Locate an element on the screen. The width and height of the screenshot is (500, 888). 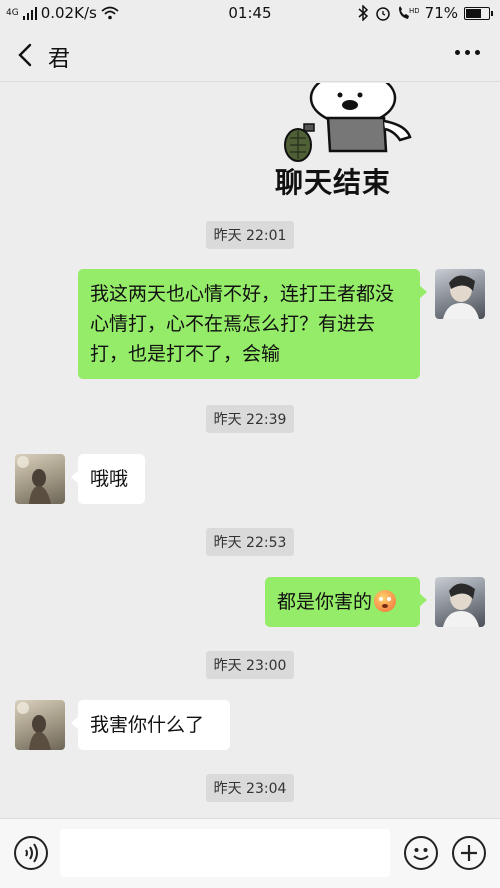
message-text: 哦哦 is located at coordinates (109, 479).